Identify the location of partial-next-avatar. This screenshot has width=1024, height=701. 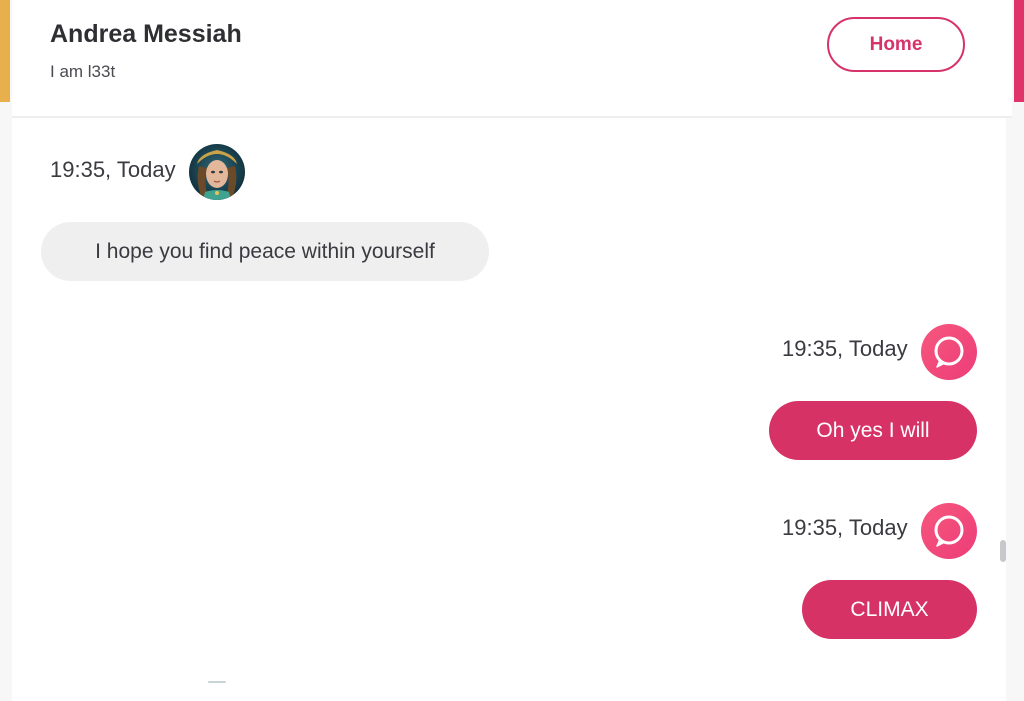
(217, 682).